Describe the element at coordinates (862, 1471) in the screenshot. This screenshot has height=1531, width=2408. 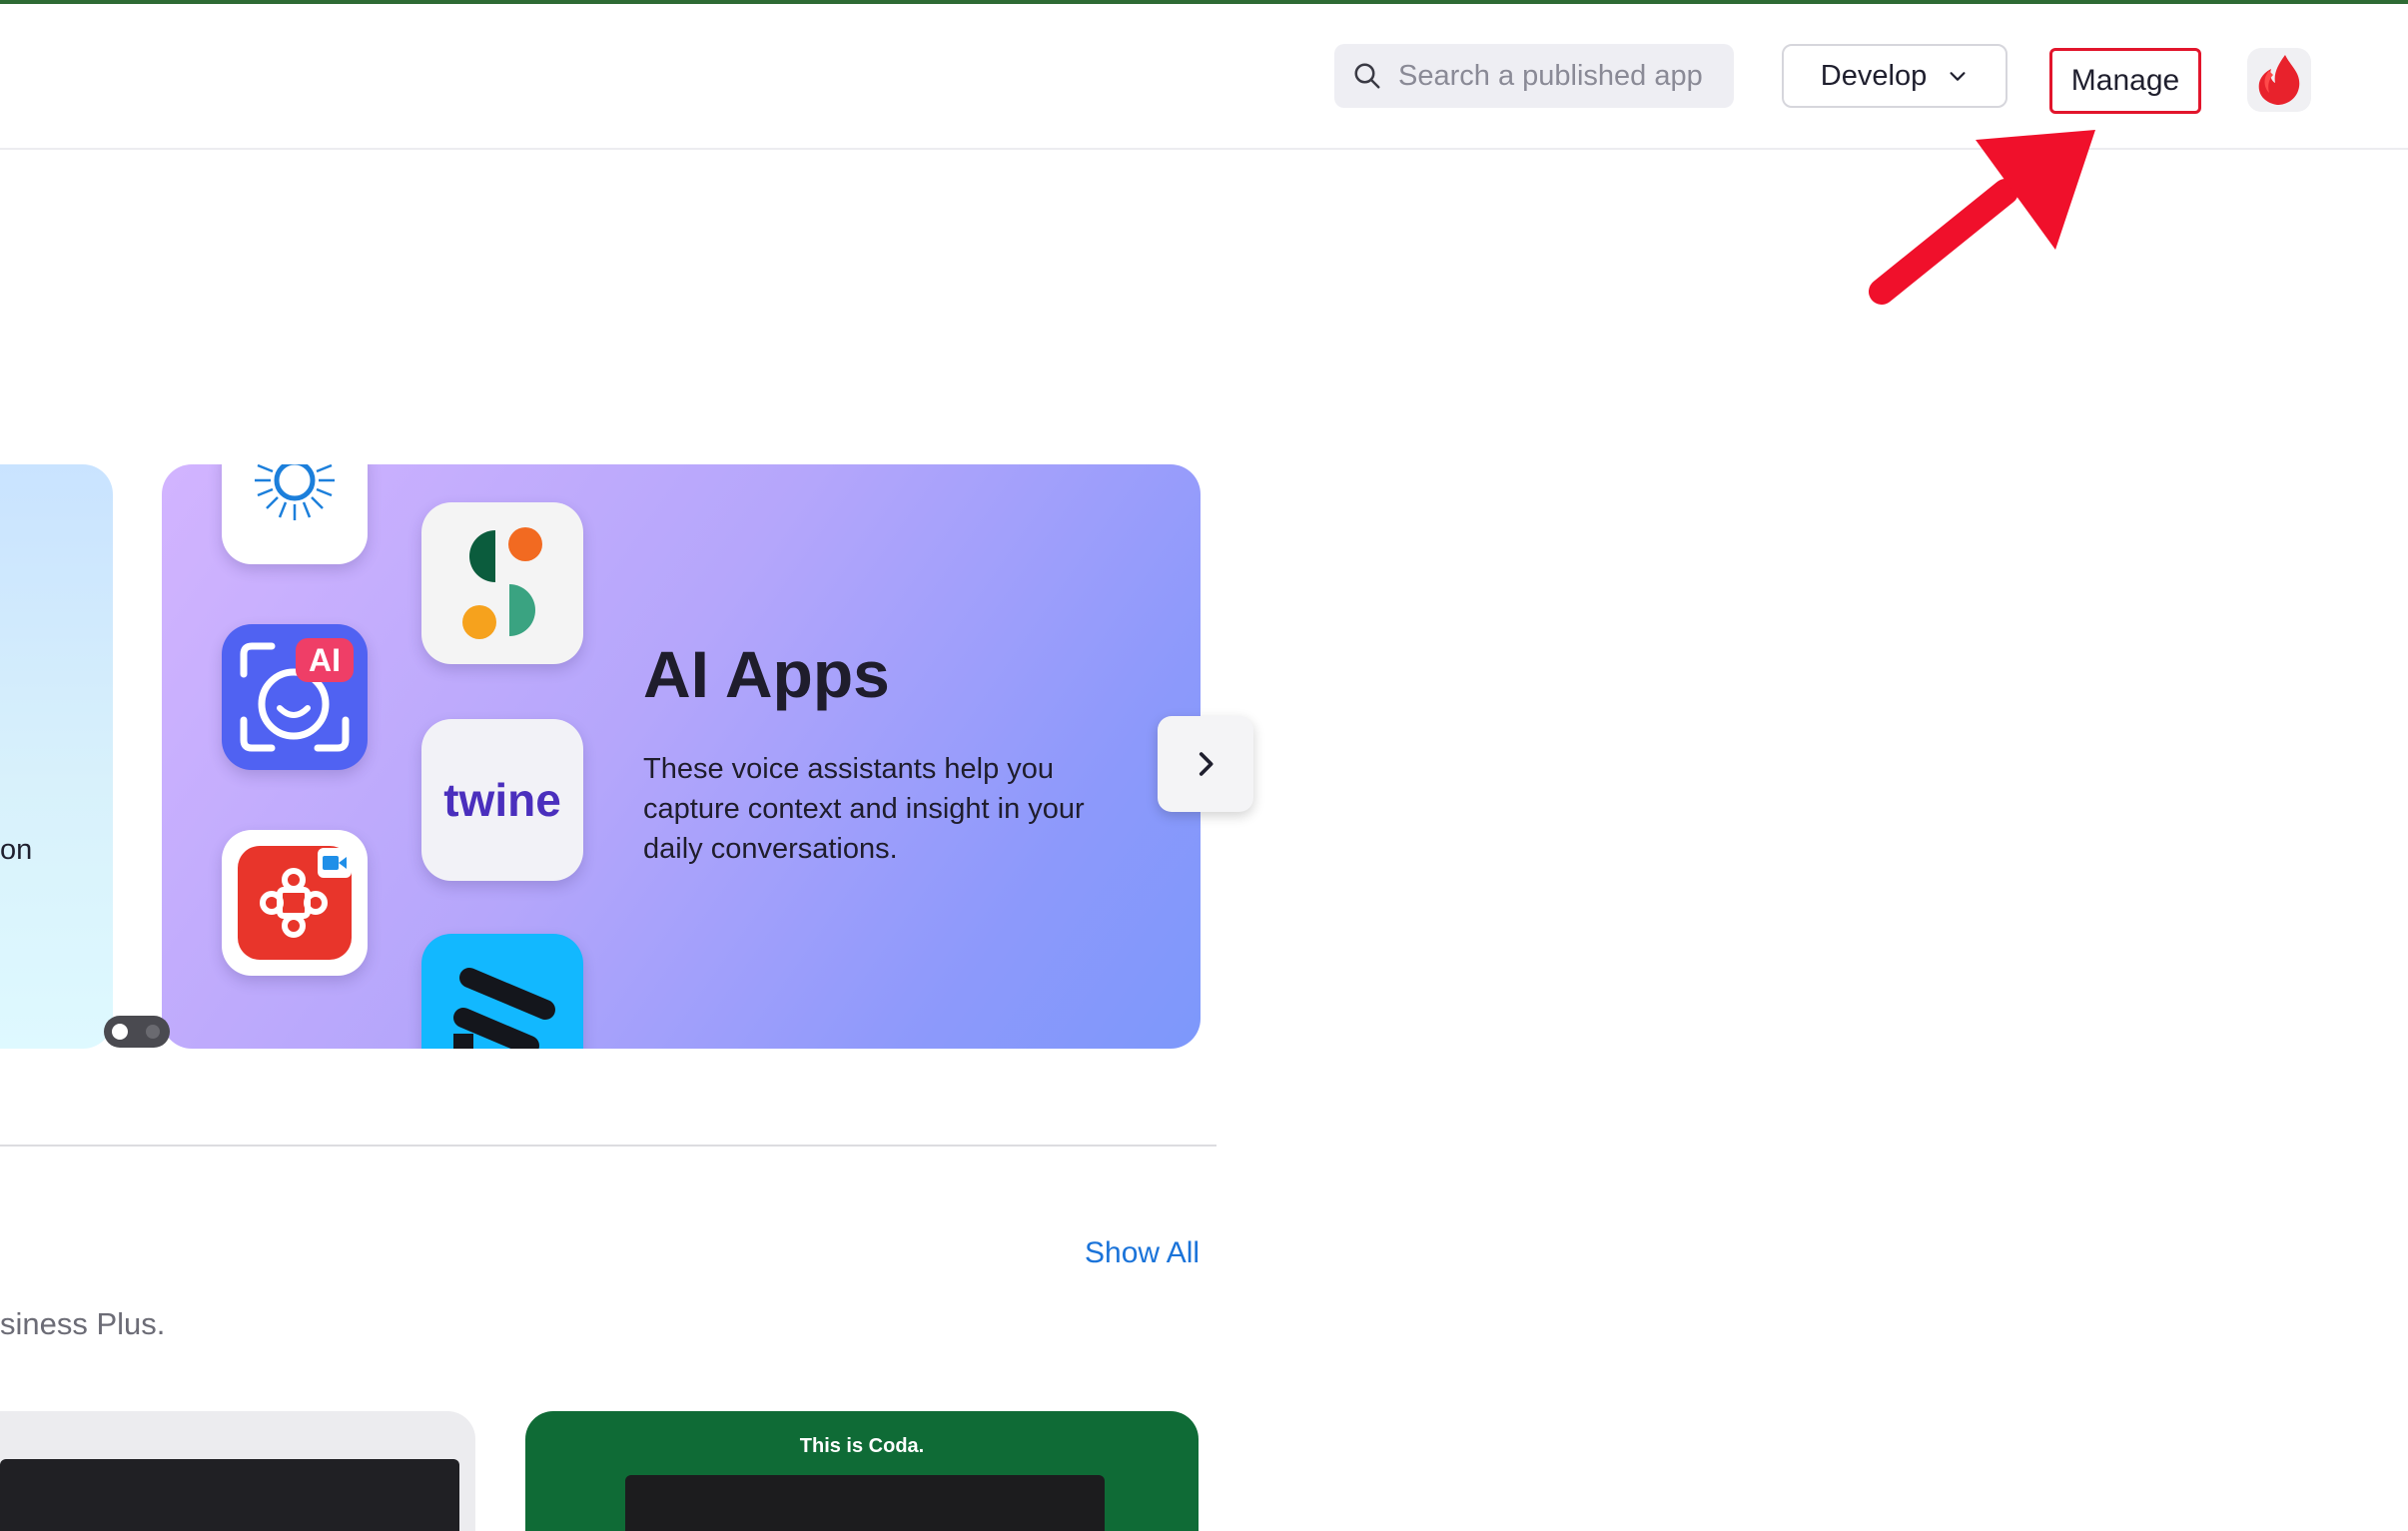
I see `app-thumbnail-2: This is Coda.` at that location.